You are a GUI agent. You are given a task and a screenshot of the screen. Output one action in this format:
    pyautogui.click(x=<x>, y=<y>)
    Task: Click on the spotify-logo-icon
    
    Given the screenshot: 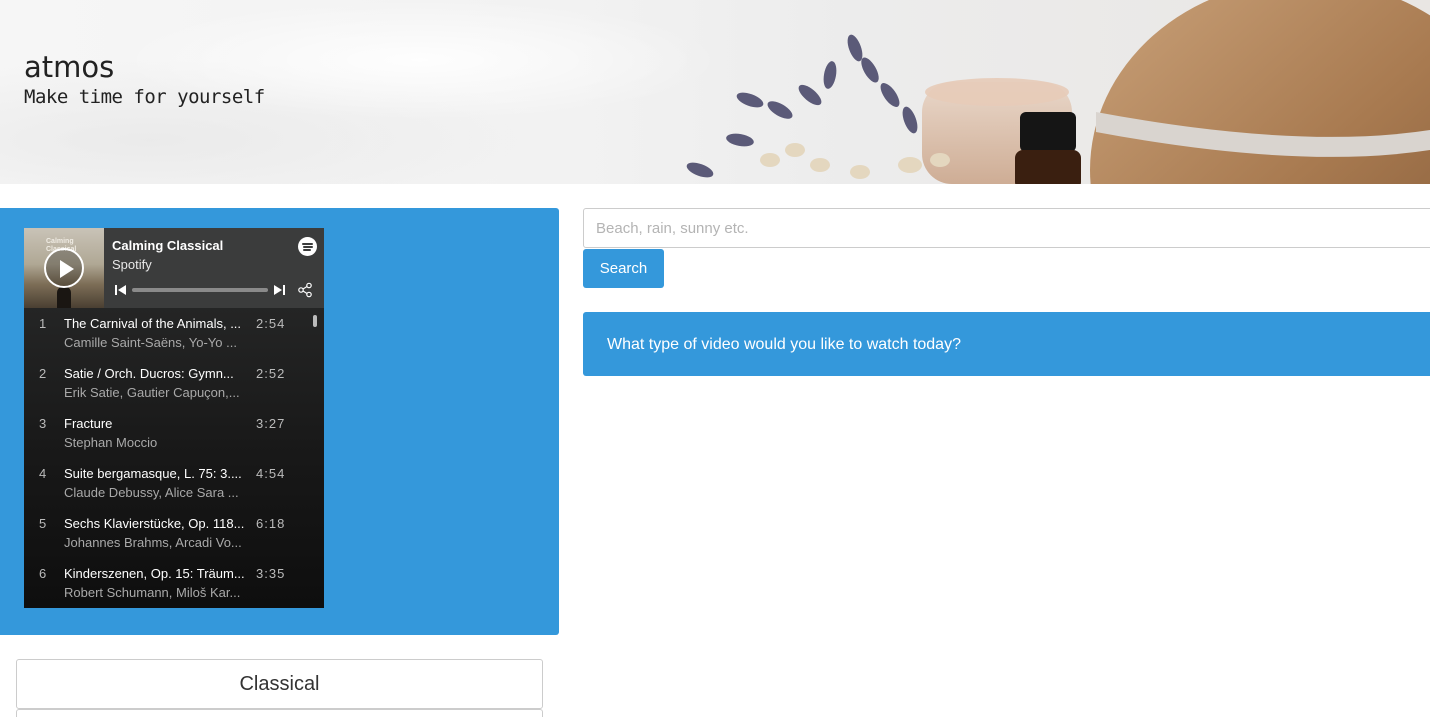 What is the action you would take?
    pyautogui.click(x=307, y=246)
    